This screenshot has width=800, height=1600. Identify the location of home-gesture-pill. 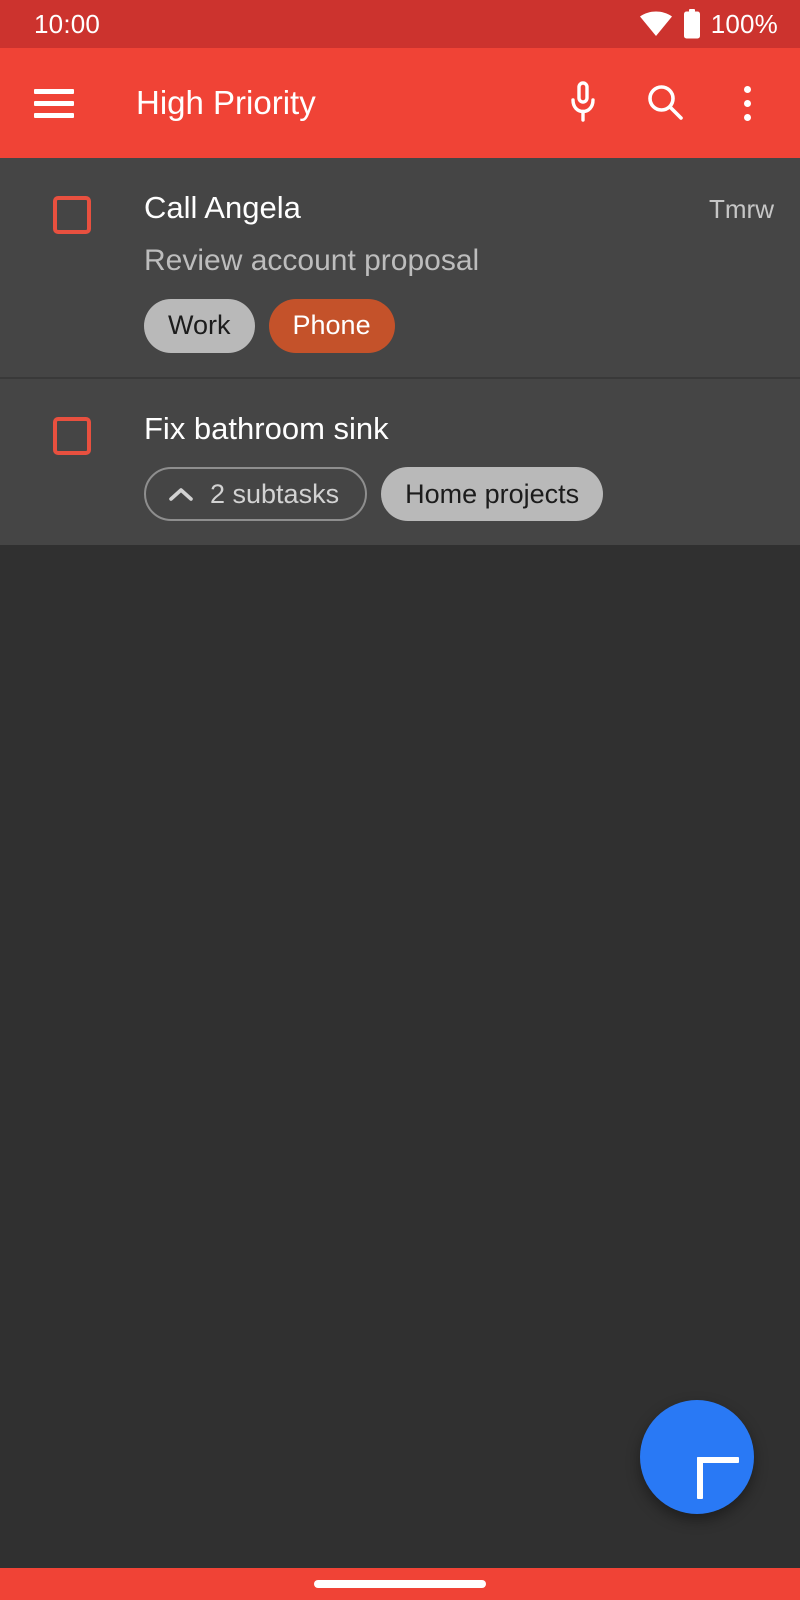
(400, 1584).